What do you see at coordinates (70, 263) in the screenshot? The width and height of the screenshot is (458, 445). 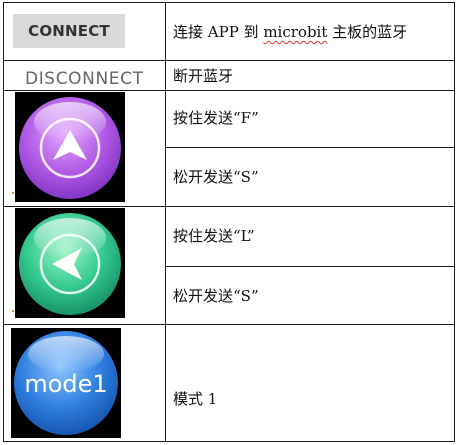 I see `left-arrow-button` at bounding box center [70, 263].